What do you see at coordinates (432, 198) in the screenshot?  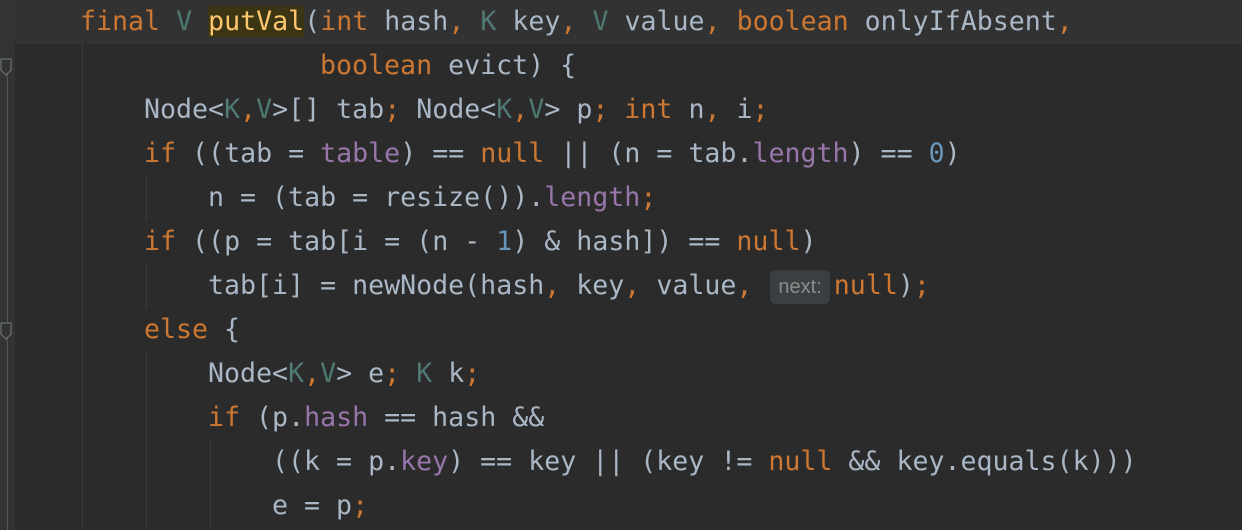 I see `code-line: n = (tab = resize()).length;` at bounding box center [432, 198].